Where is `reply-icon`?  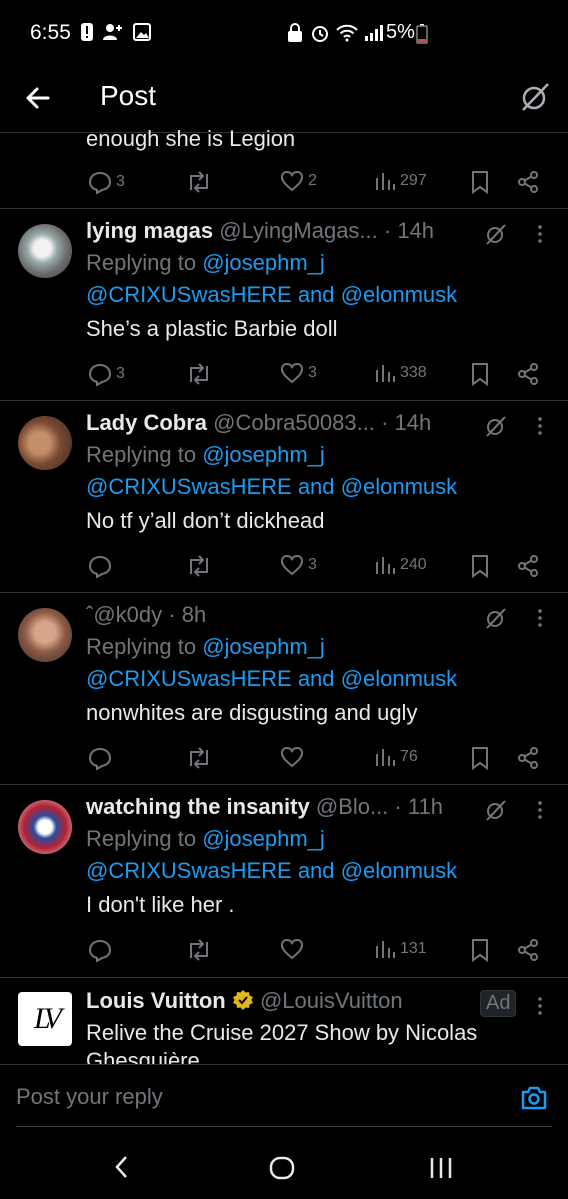
reply-icon is located at coordinates (100, 950).